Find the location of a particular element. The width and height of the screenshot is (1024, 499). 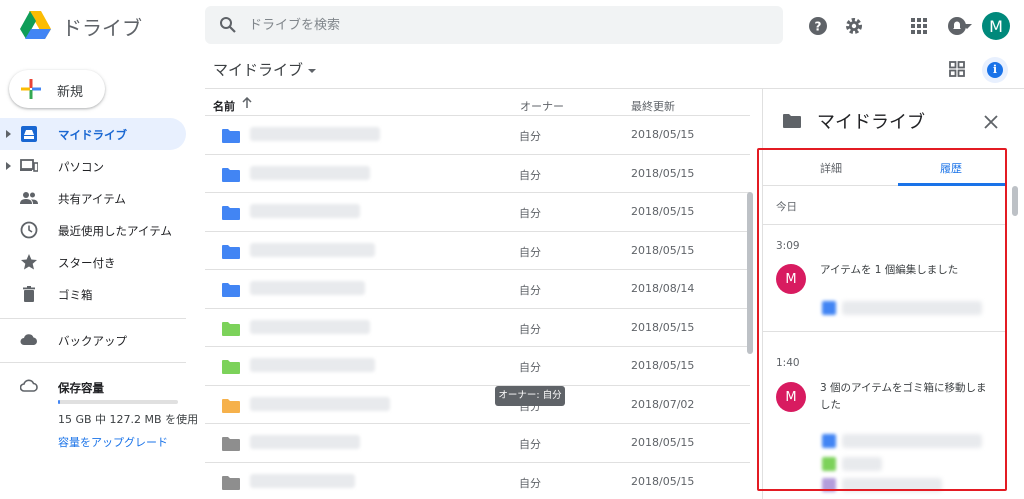

my-drive-icon is located at coordinates (29, 134).